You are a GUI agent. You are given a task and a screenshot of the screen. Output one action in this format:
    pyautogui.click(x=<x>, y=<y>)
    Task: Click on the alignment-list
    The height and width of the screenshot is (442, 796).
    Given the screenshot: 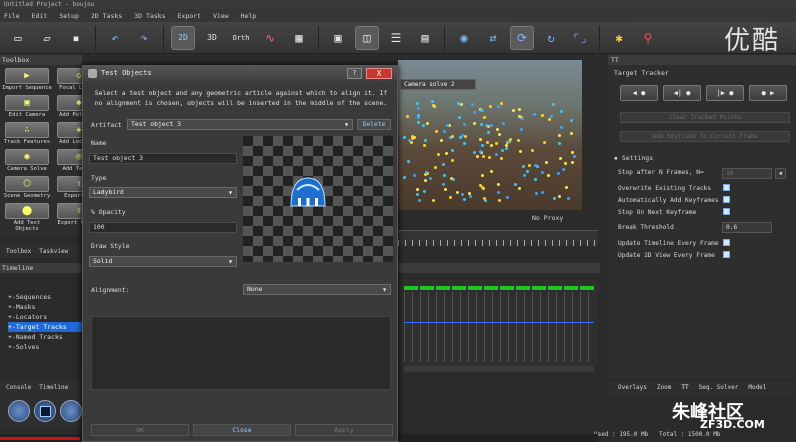 What is the action you would take?
    pyautogui.click(x=241, y=353)
    